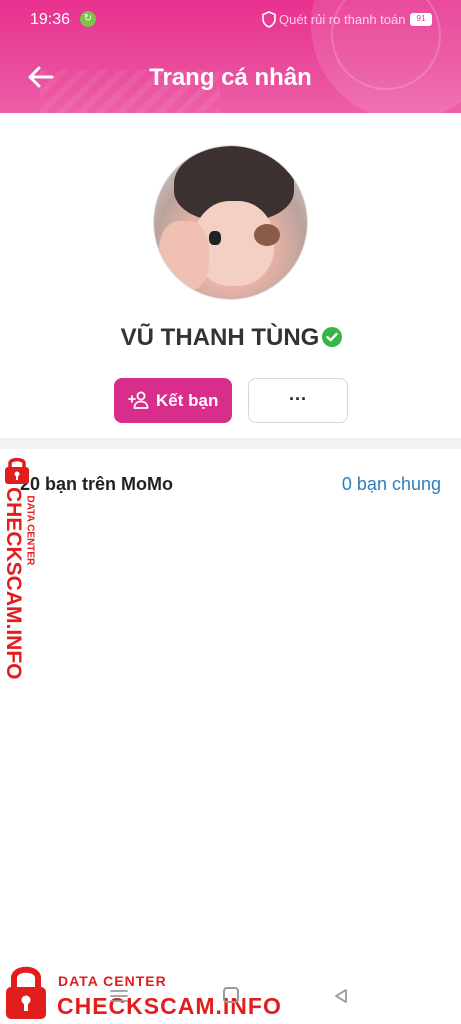 This screenshot has width=461, height=1024. Describe the element at coordinates (187, 400) in the screenshot. I see `add-friend-label: Kết bạn` at that location.